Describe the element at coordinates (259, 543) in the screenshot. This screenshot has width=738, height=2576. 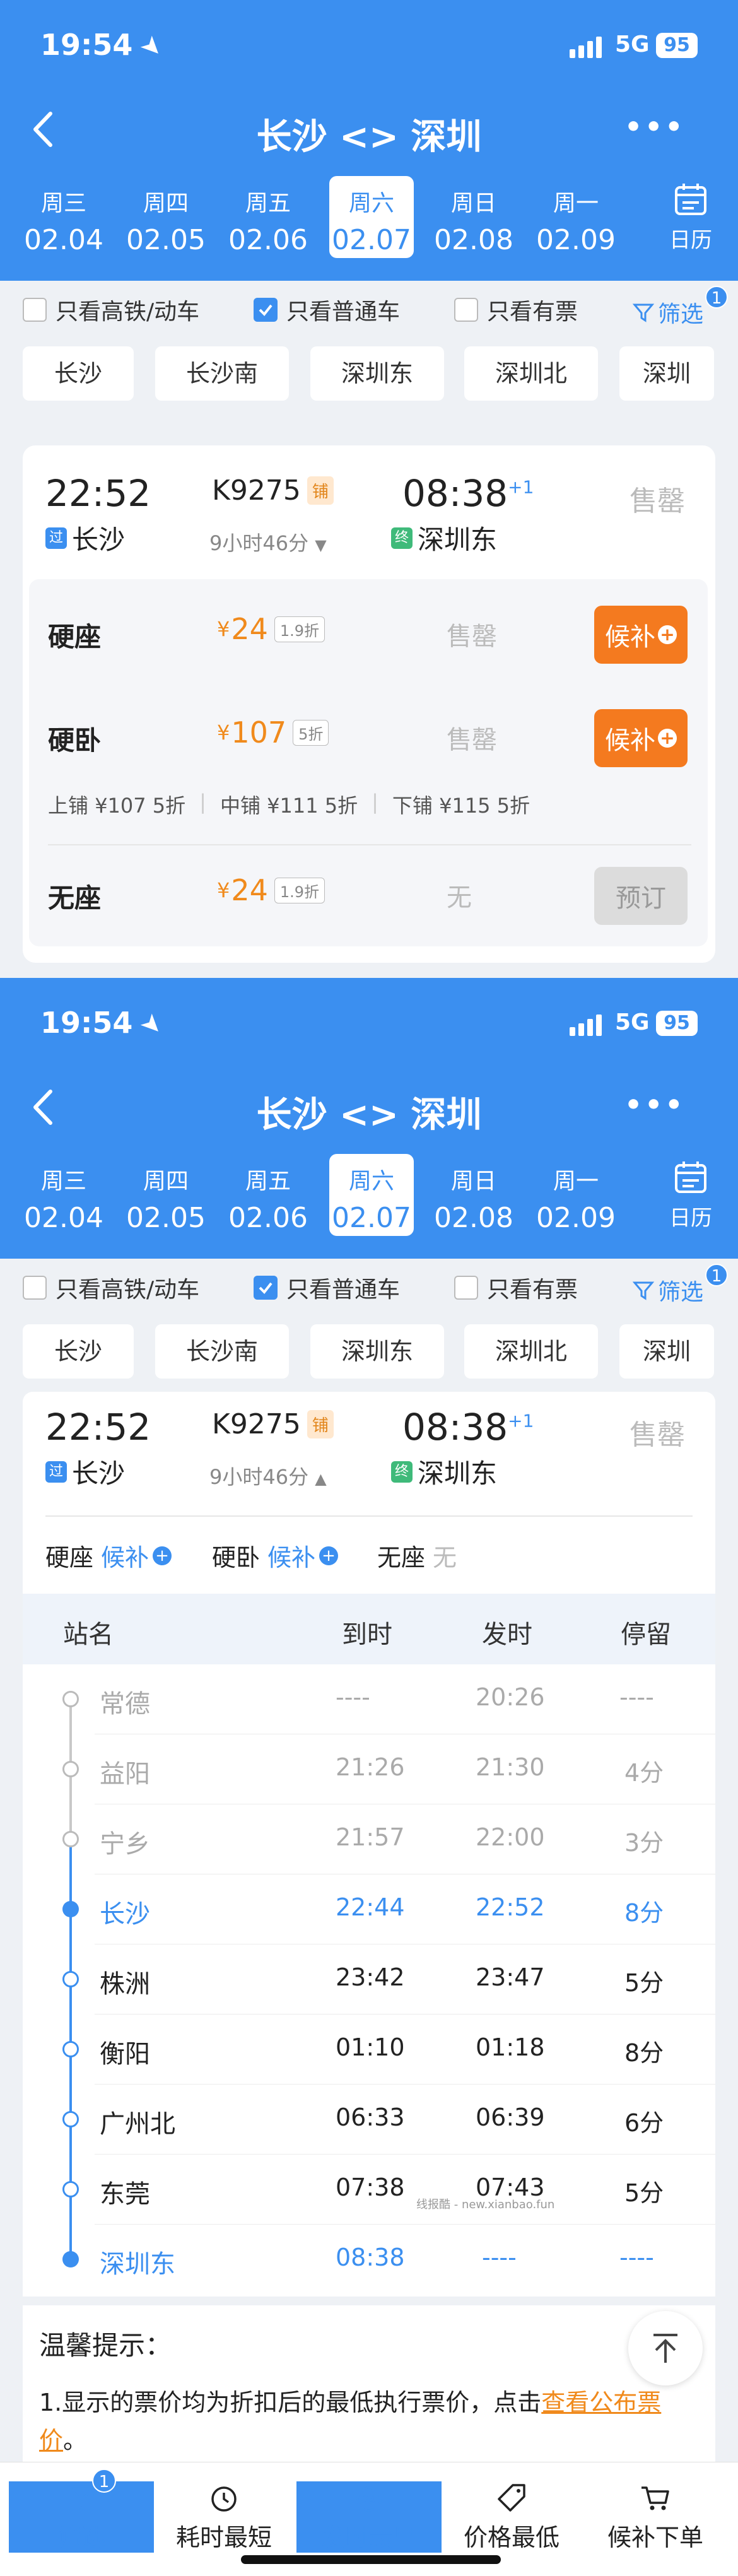
I see `duration-text: 9小时46分` at that location.